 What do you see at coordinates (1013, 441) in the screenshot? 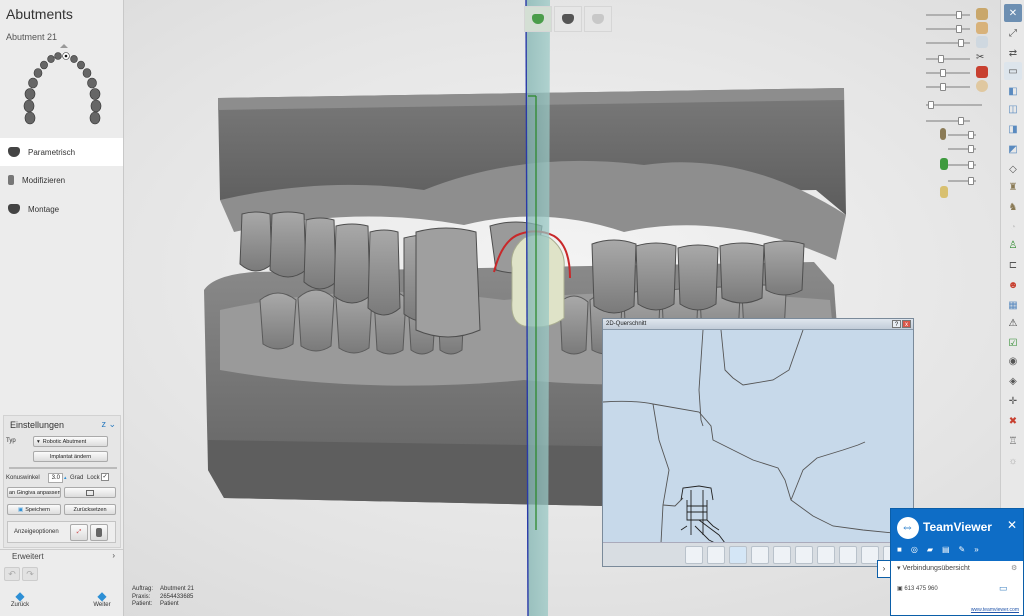
I see `tooth-outline-icon: ♖` at bounding box center [1013, 441].